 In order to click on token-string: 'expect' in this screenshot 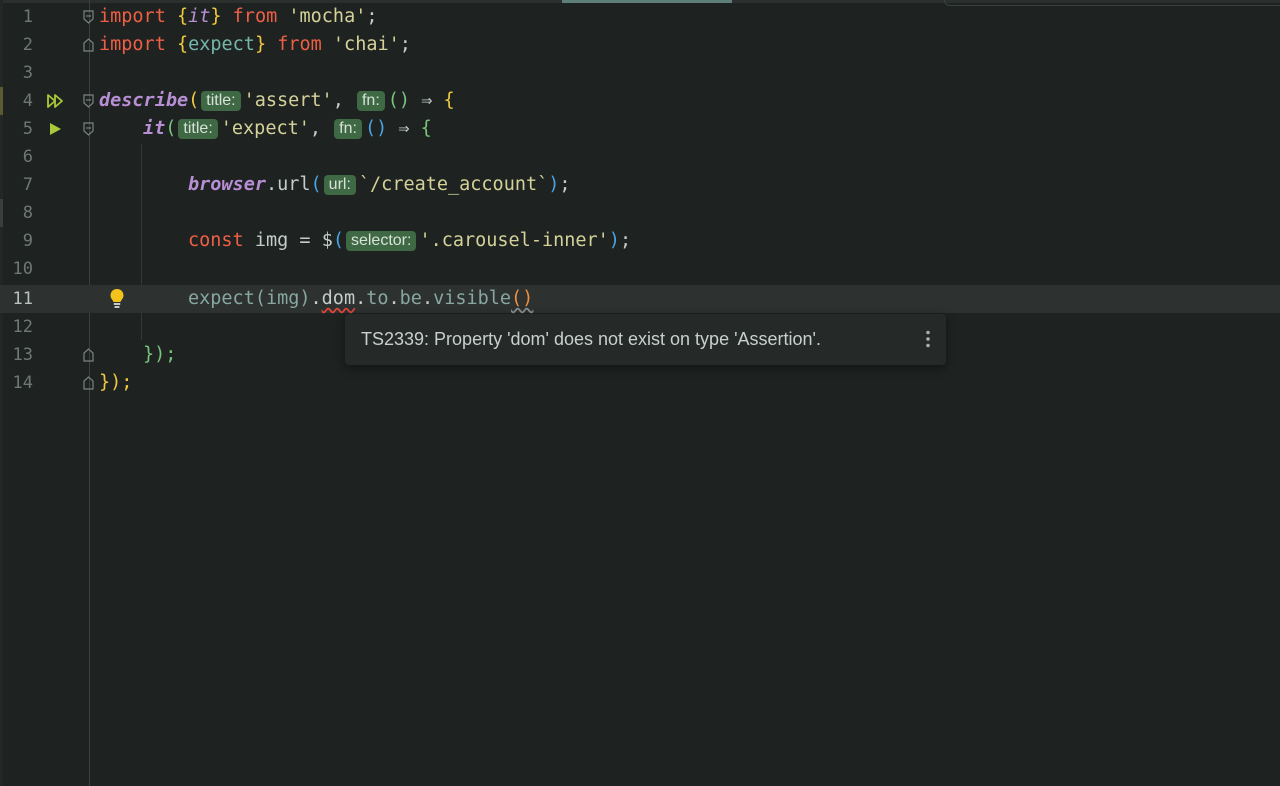, I will do `click(265, 128)`.